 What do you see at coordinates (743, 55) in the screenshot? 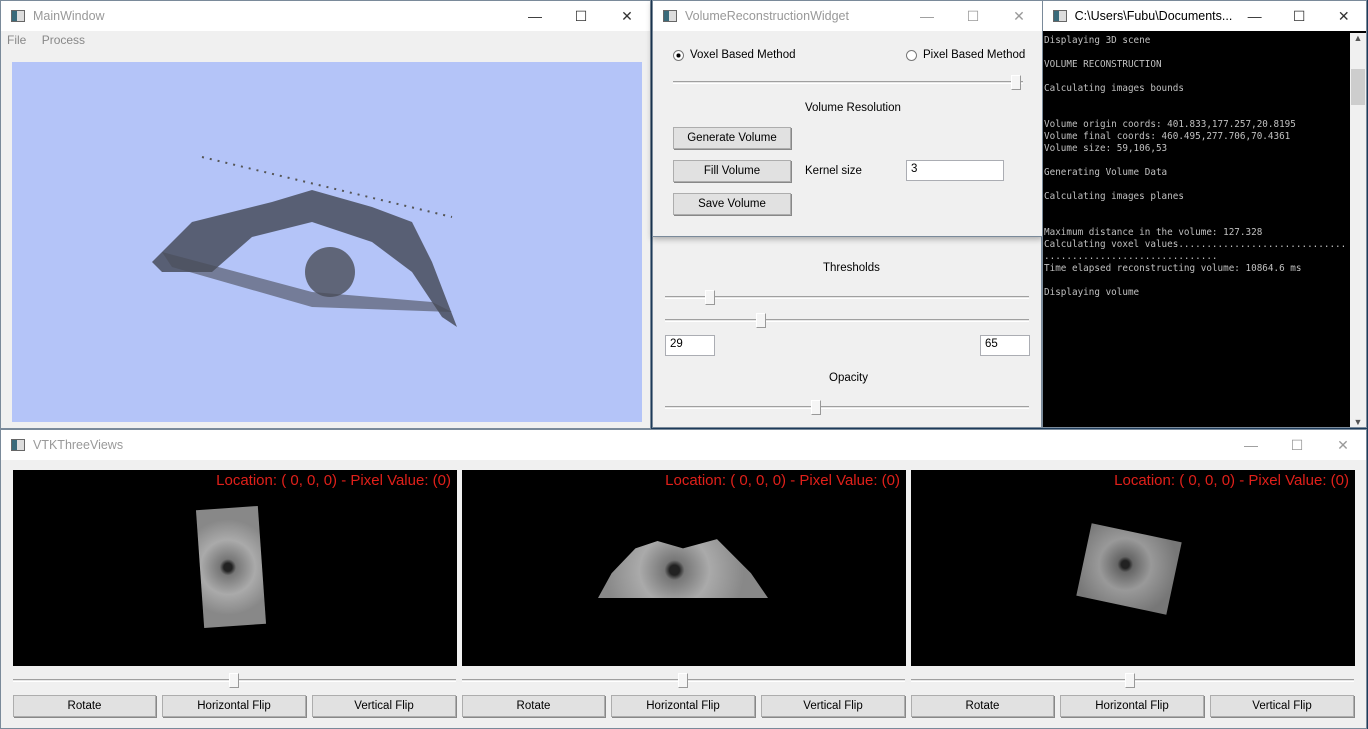
I see `radio-voxel-label: Voxel Based Method` at bounding box center [743, 55].